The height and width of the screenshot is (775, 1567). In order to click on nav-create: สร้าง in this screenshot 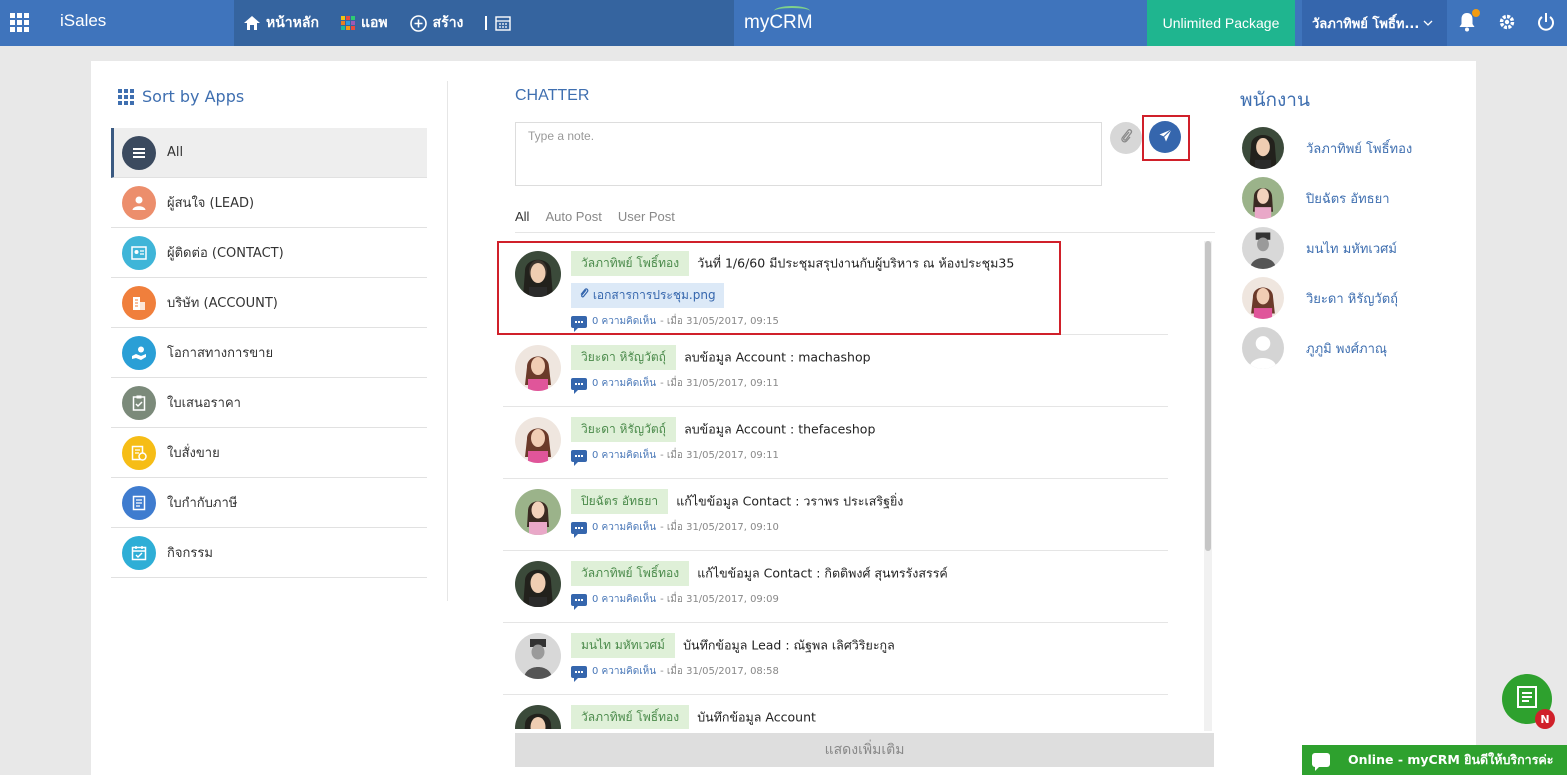, I will do `click(436, 23)`.